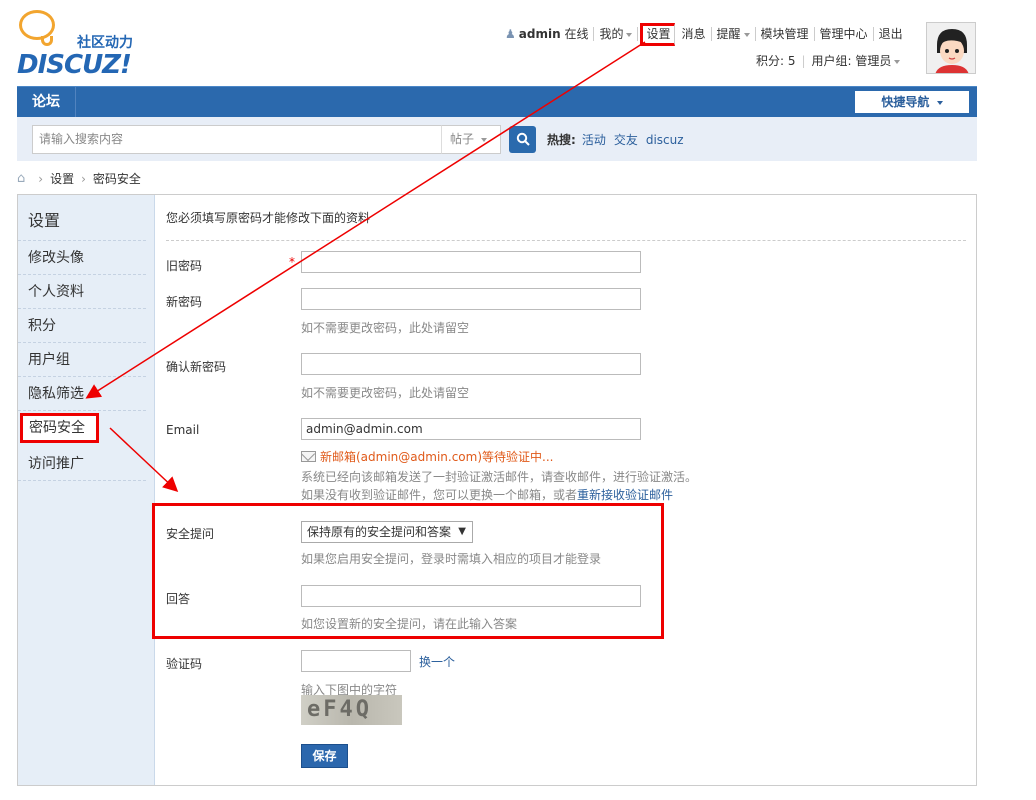  I want to click on search-bar: 请输入搜索内容 帖子 热搜: 活动 交友 discuz, so click(497, 139).